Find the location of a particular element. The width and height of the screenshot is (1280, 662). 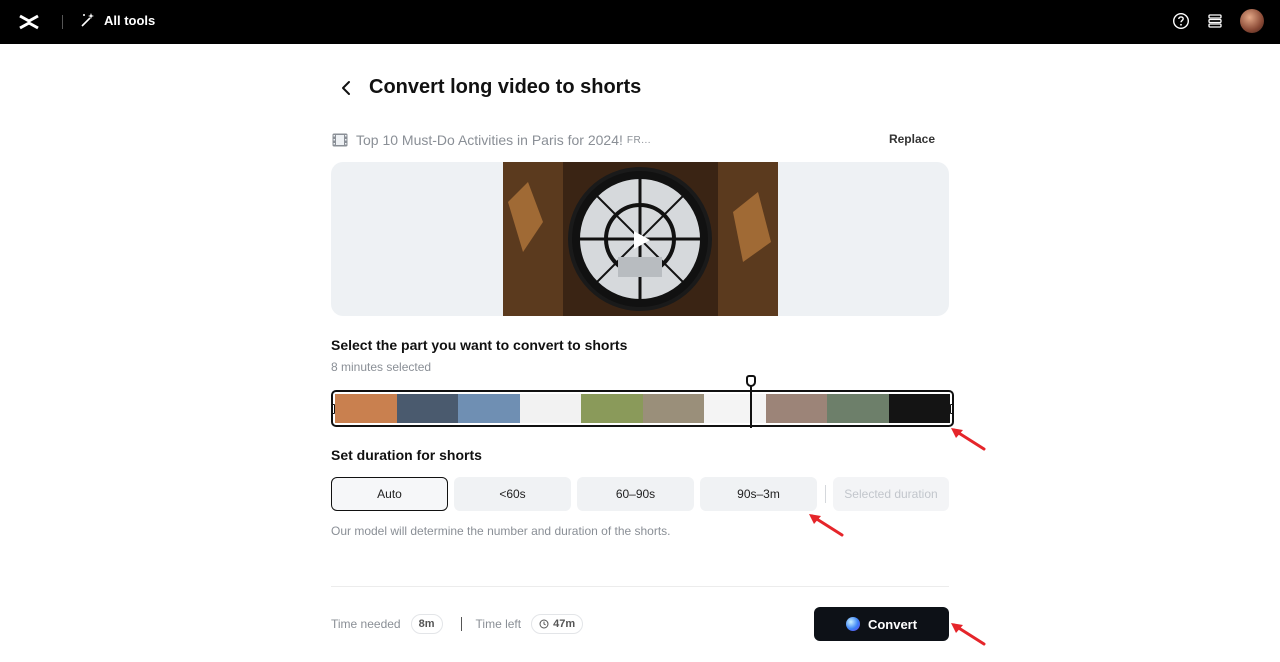

help-circle-icon is located at coordinates (1181, 21).